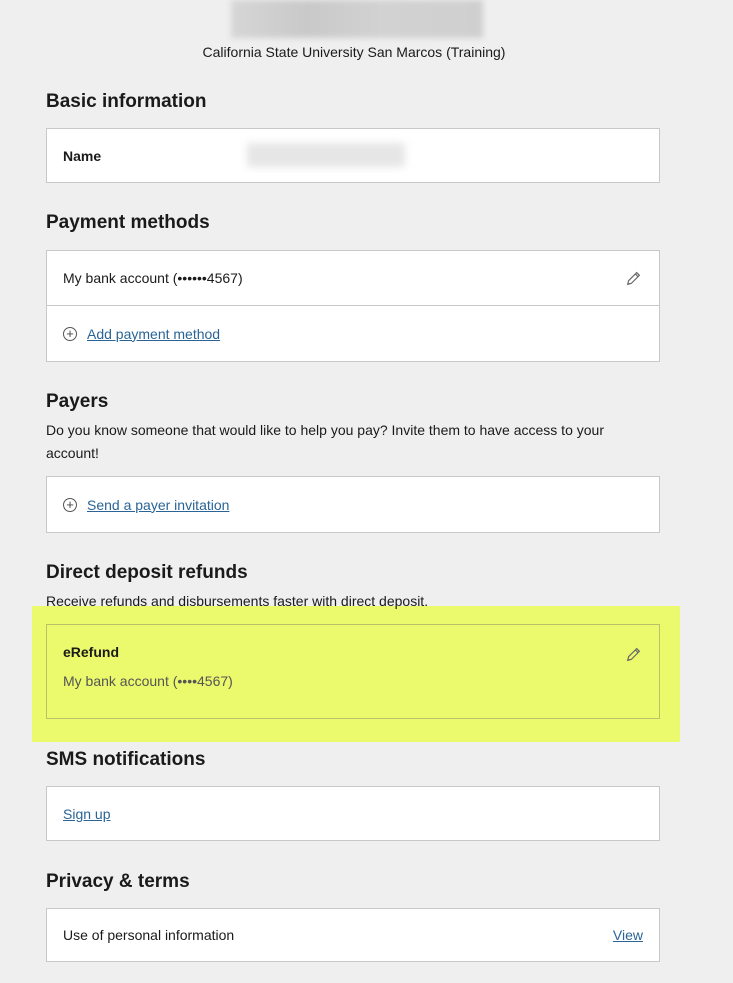 The width and height of the screenshot is (733, 983). I want to click on privacy-row: Use of personal information View, so click(353, 935).